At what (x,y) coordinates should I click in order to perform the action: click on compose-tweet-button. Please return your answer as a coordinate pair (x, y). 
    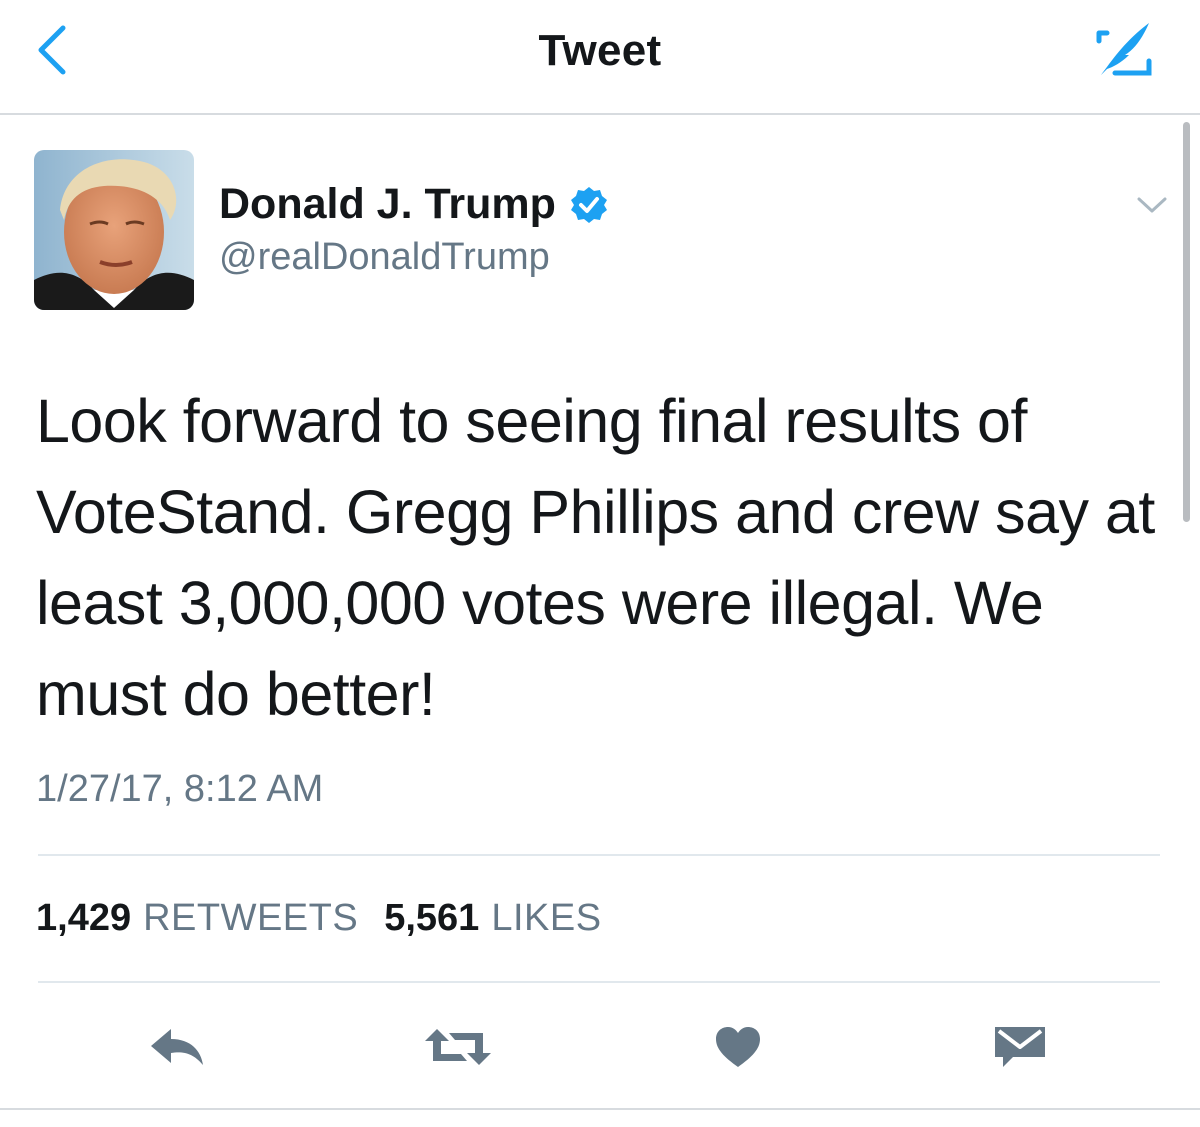
    Looking at the image, I should click on (1124, 50).